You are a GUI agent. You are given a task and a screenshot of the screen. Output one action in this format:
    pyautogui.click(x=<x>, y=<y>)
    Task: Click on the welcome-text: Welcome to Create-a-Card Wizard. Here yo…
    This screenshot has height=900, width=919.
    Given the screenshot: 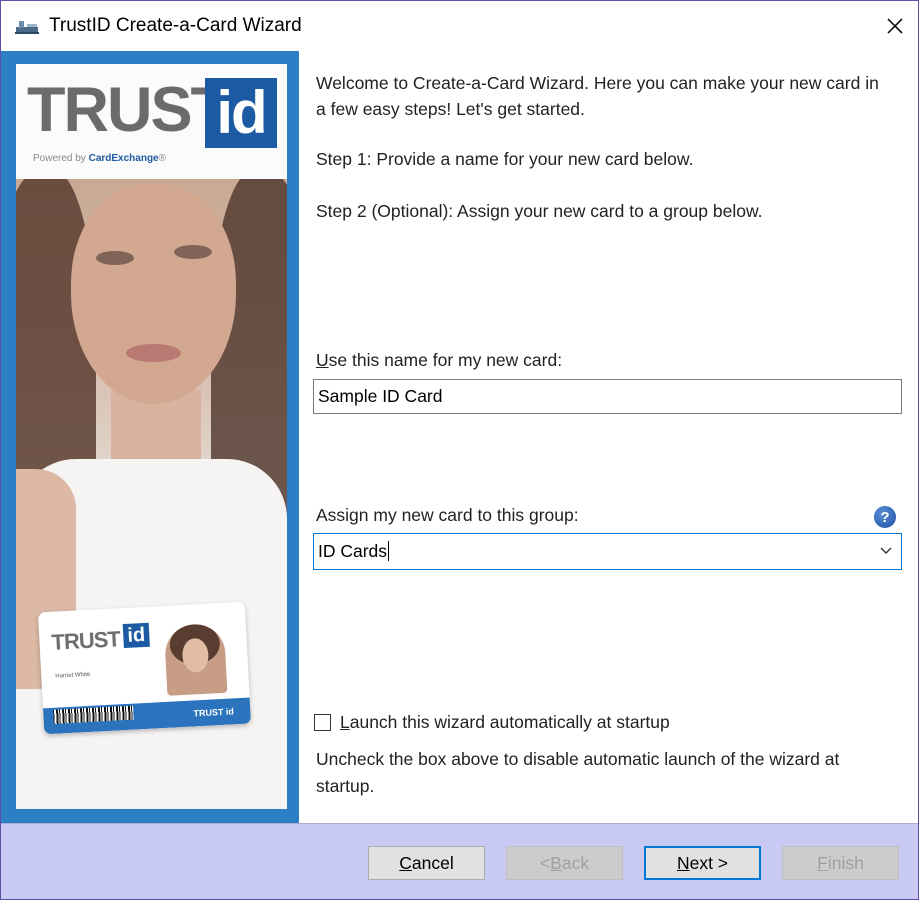 What is the action you would take?
    pyautogui.click(x=597, y=96)
    